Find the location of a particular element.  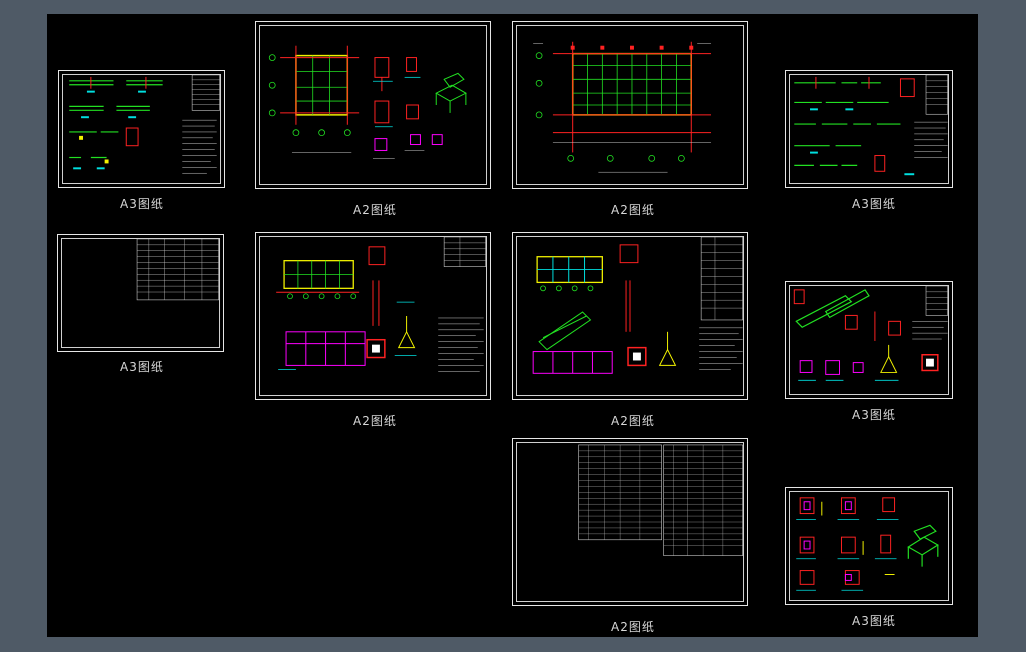

sheet-a3-3-label: A3图纸 is located at coordinates (142, 367).